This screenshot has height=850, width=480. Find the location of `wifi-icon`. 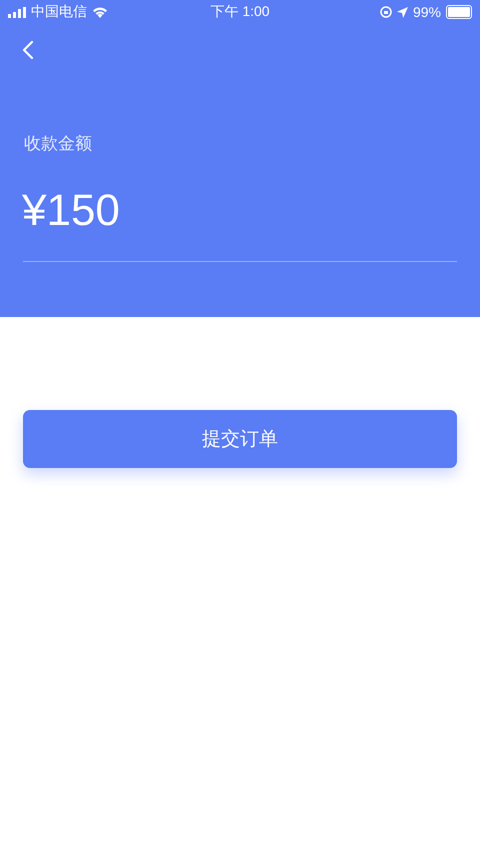

wifi-icon is located at coordinates (100, 12).